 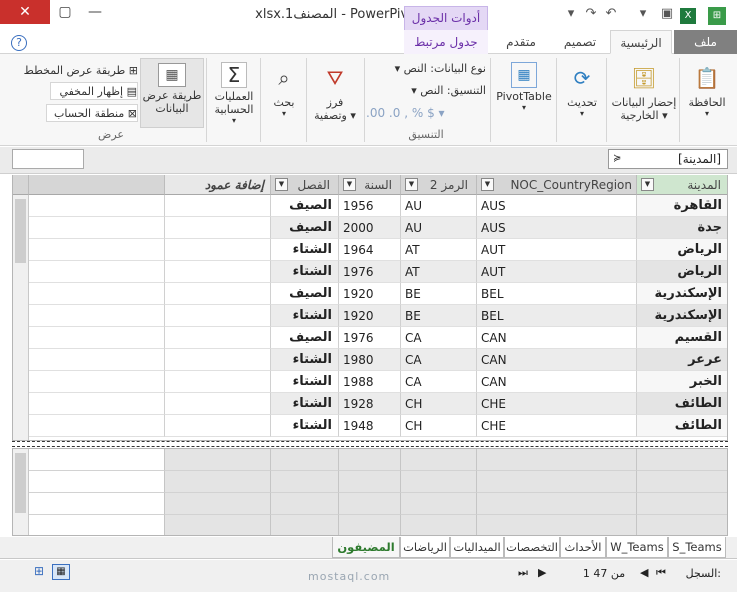 What do you see at coordinates (370, 206) in the screenshot?
I see `cell-year: 1956` at bounding box center [370, 206].